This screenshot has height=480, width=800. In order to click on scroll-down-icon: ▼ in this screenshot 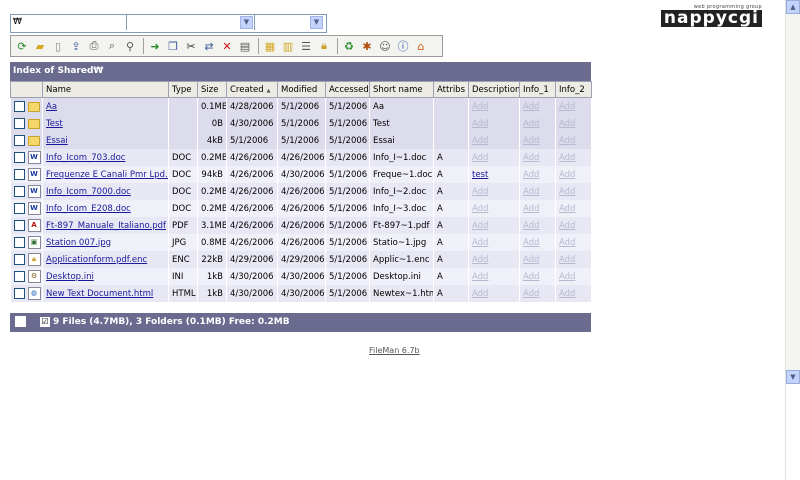, I will do `click(793, 377)`.